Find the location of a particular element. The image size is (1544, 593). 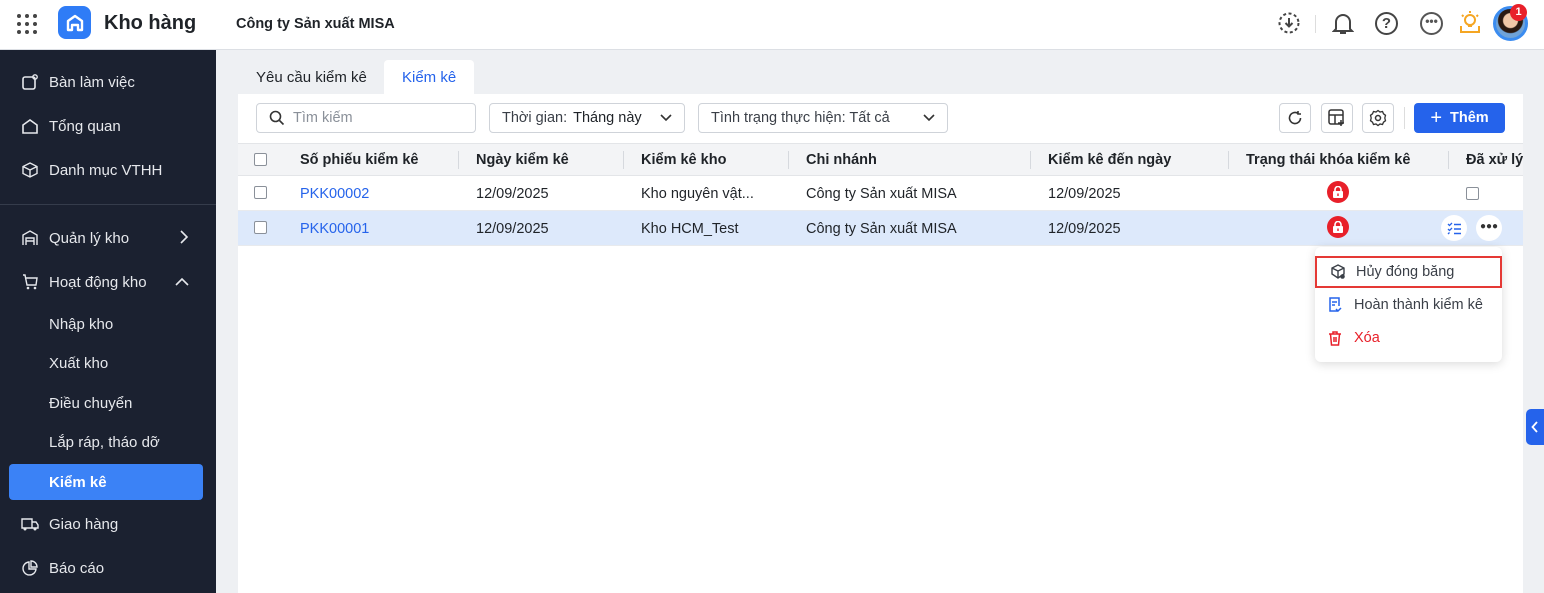

tab-label: Kiểm kê is located at coordinates (429, 77).